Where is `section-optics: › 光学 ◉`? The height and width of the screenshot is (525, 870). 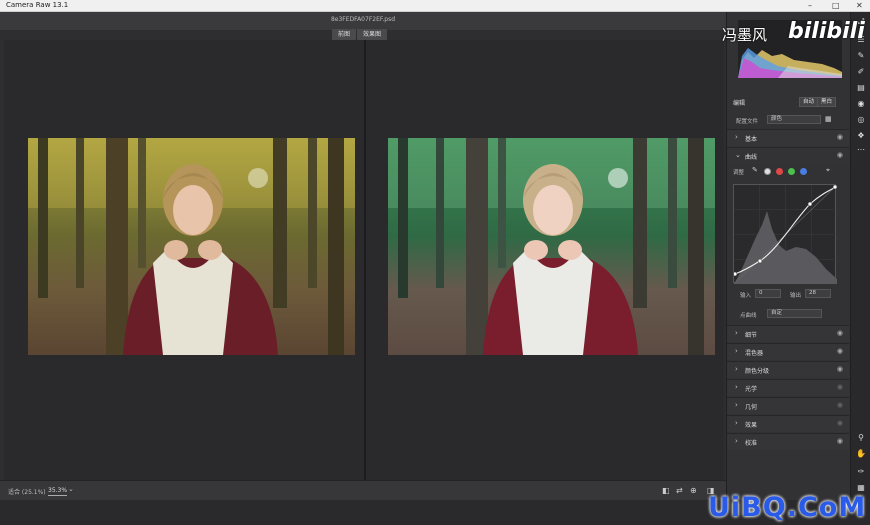 section-optics: › 光学 ◉ is located at coordinates (788, 387).